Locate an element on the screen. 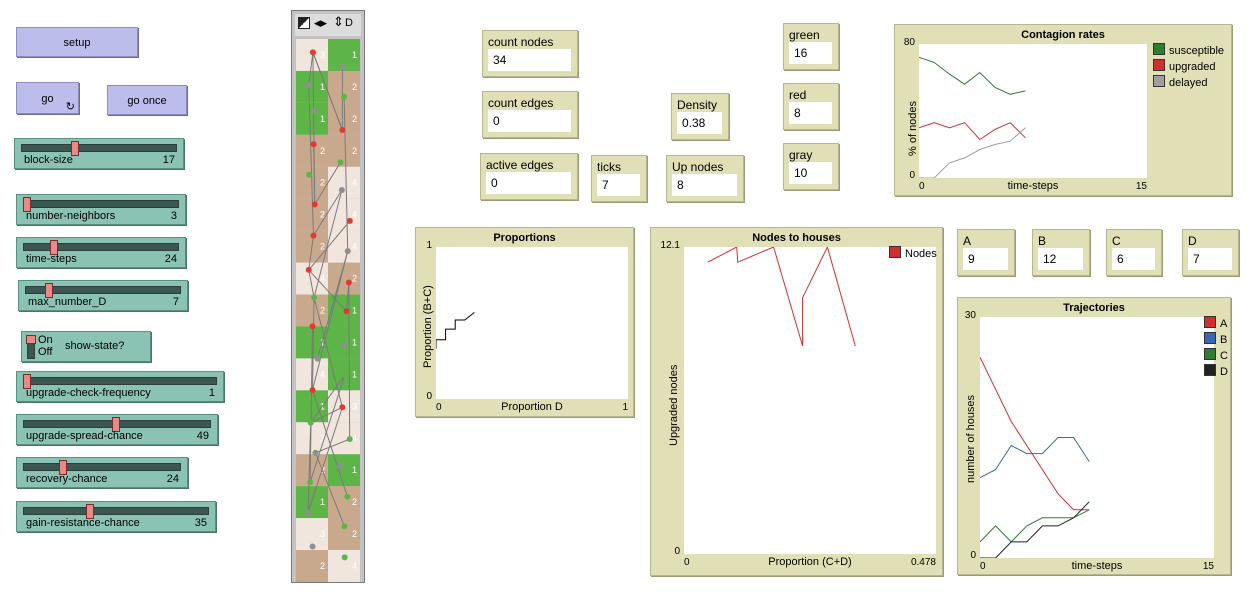 The image size is (1247, 594). gray-monitor: gray 10 is located at coordinates (811, 166).